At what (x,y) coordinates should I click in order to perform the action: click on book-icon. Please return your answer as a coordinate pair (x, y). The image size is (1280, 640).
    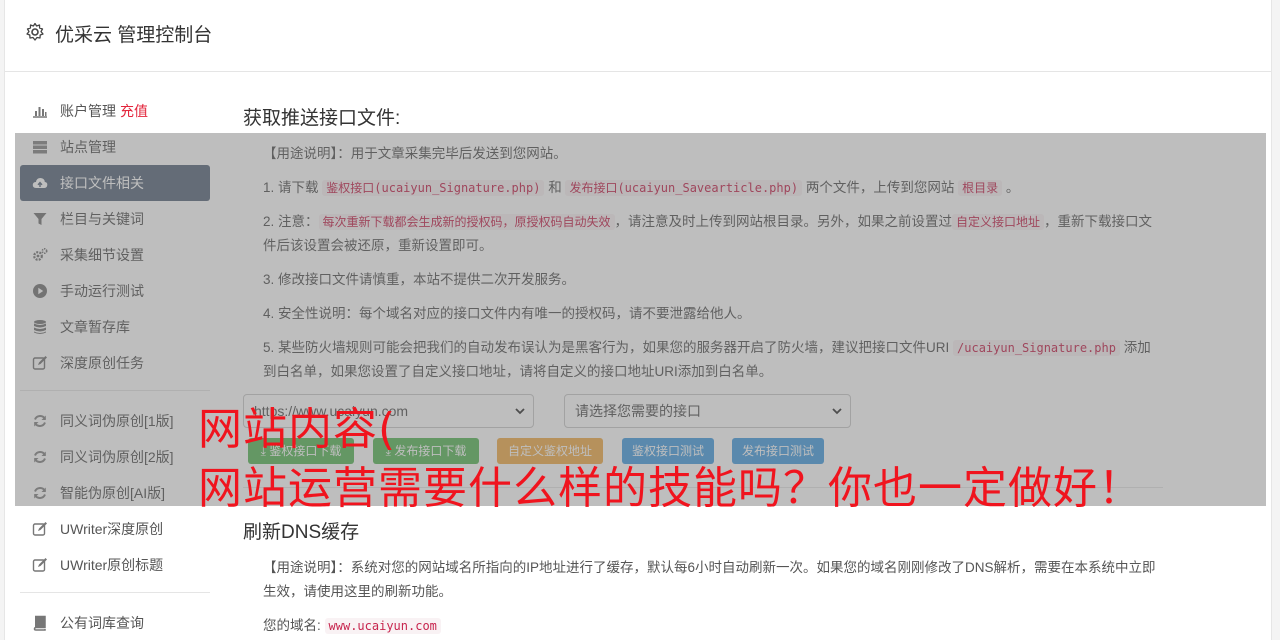
    Looking at the image, I should click on (39, 623).